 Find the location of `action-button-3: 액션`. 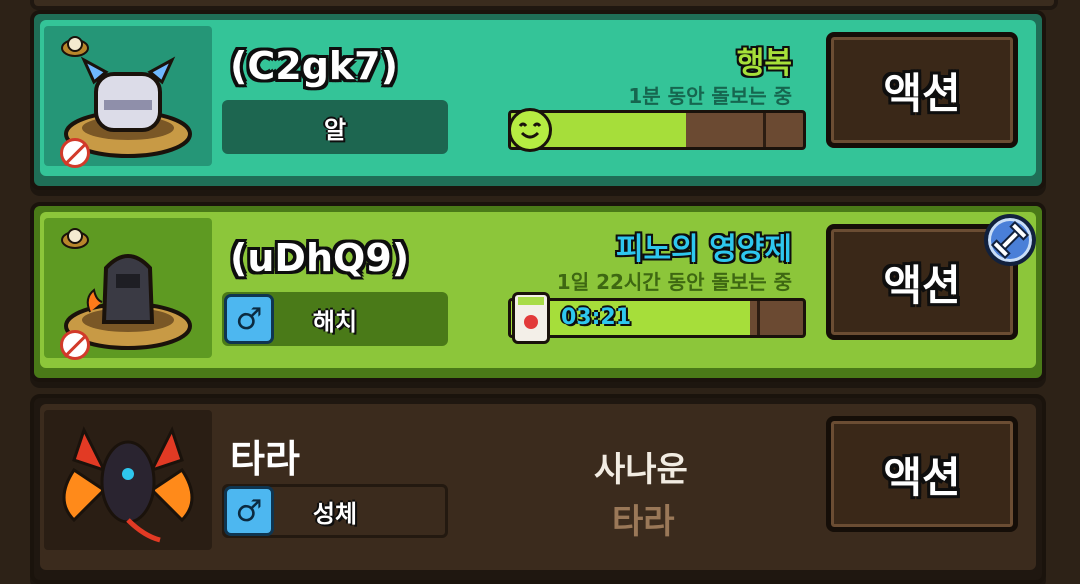

action-button-3: 액션 is located at coordinates (922, 474).